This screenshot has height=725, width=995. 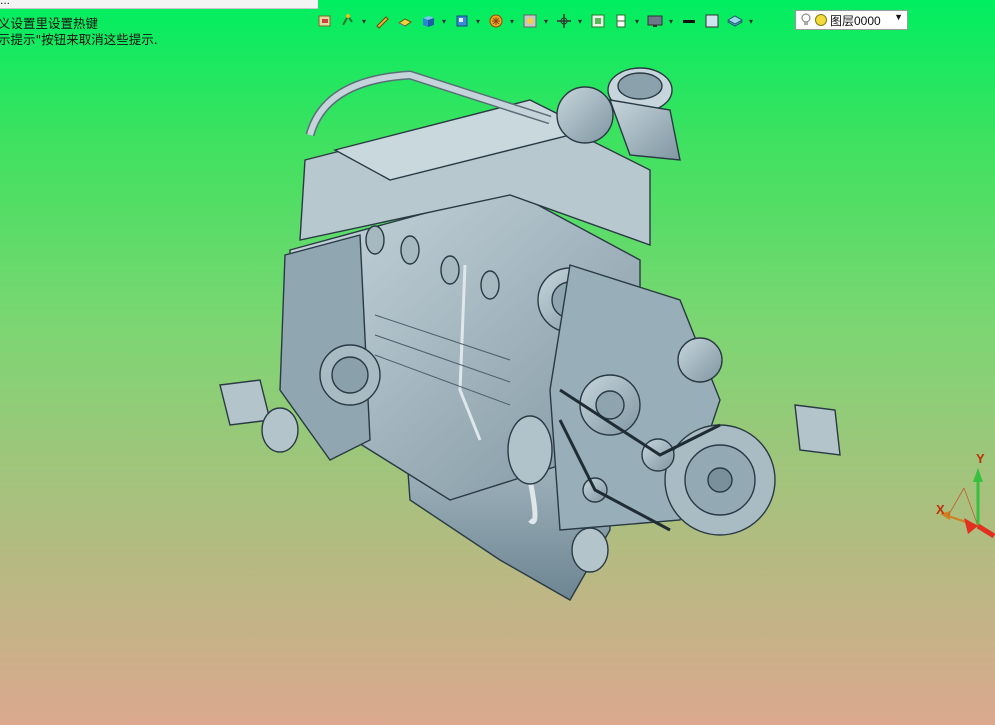 What do you see at coordinates (689, 21) in the screenshot?
I see `line-weight-icon` at bounding box center [689, 21].